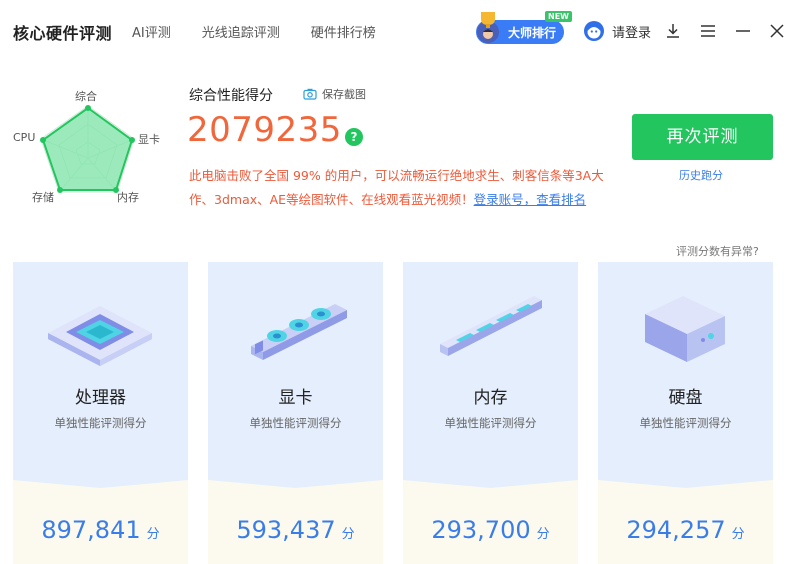 The image size is (800, 564). What do you see at coordinates (491, 326) in the screenshot?
I see `memory-stick-icon` at bounding box center [491, 326].